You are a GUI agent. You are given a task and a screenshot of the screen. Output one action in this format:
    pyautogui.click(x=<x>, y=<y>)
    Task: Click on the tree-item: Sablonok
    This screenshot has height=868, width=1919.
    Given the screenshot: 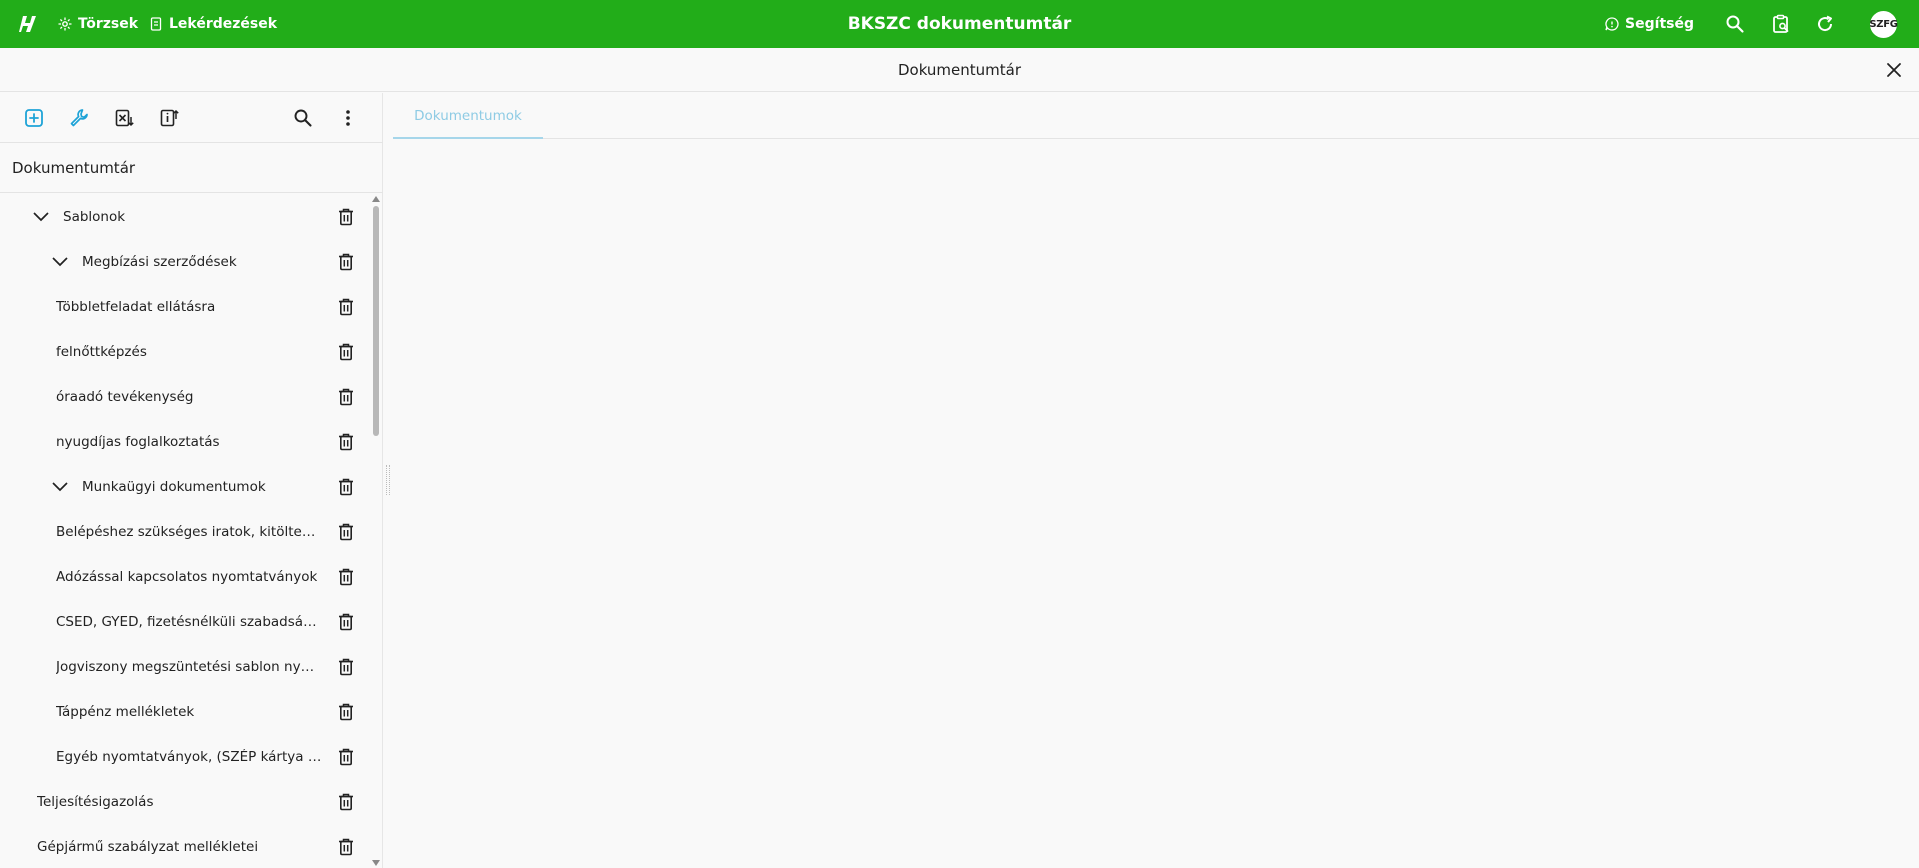 What is the action you would take?
    pyautogui.click(x=185, y=216)
    